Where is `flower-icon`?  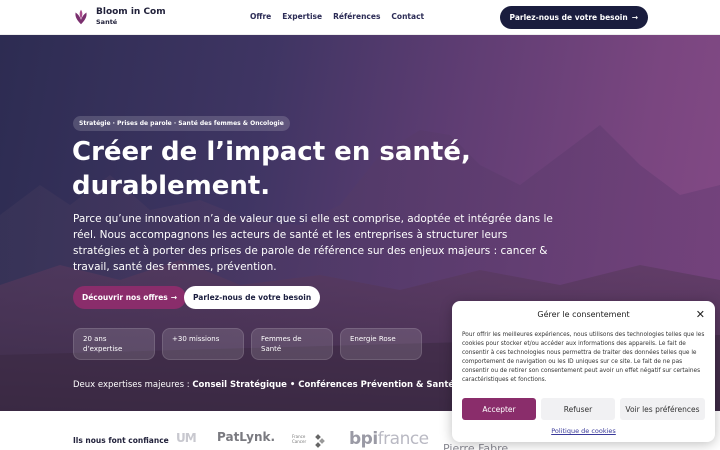 flower-icon is located at coordinates (81, 17).